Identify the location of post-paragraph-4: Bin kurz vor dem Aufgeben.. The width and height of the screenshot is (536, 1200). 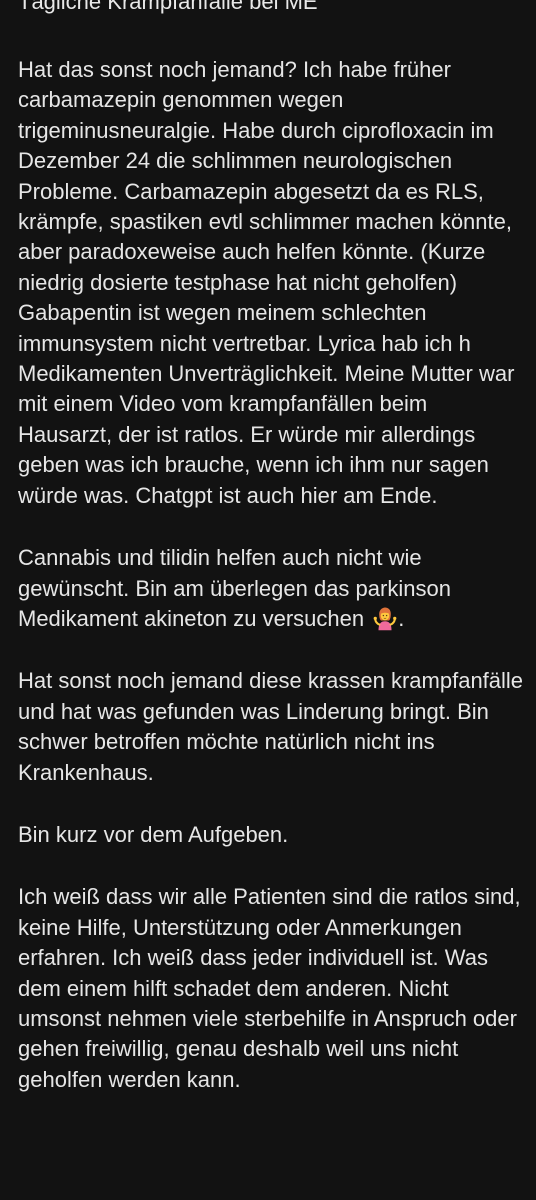
(153, 834).